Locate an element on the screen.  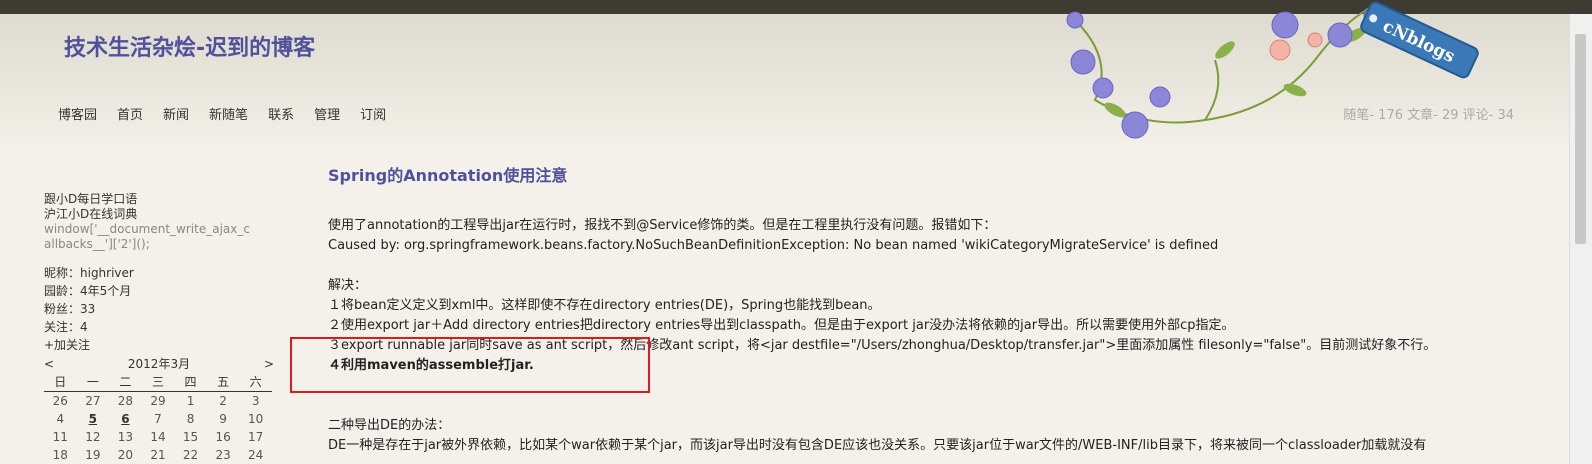
sidebar-code-line: allbacks__']['2'](); is located at coordinates (97, 244).